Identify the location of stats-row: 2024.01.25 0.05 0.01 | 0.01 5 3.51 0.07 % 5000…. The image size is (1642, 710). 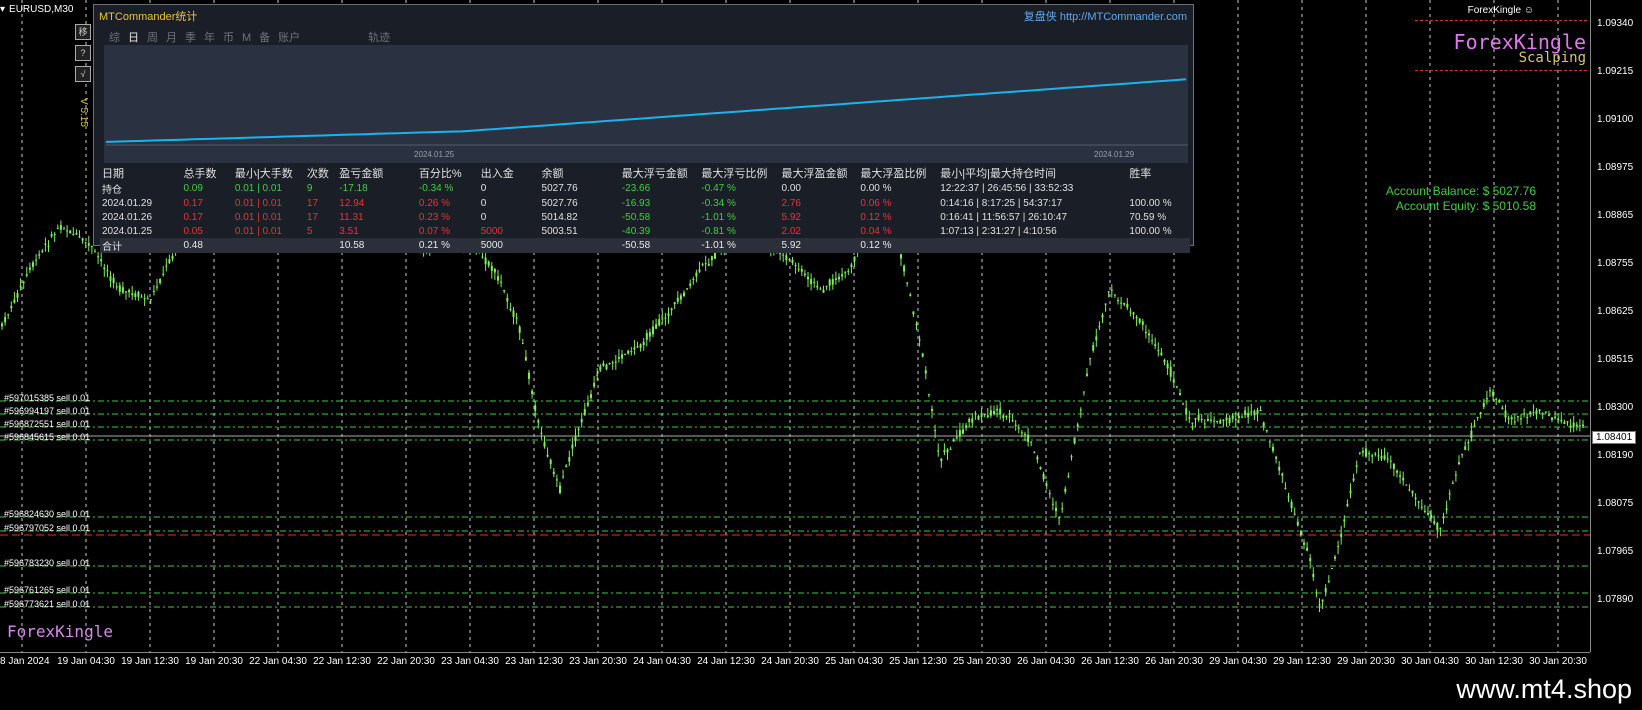
(645, 231).